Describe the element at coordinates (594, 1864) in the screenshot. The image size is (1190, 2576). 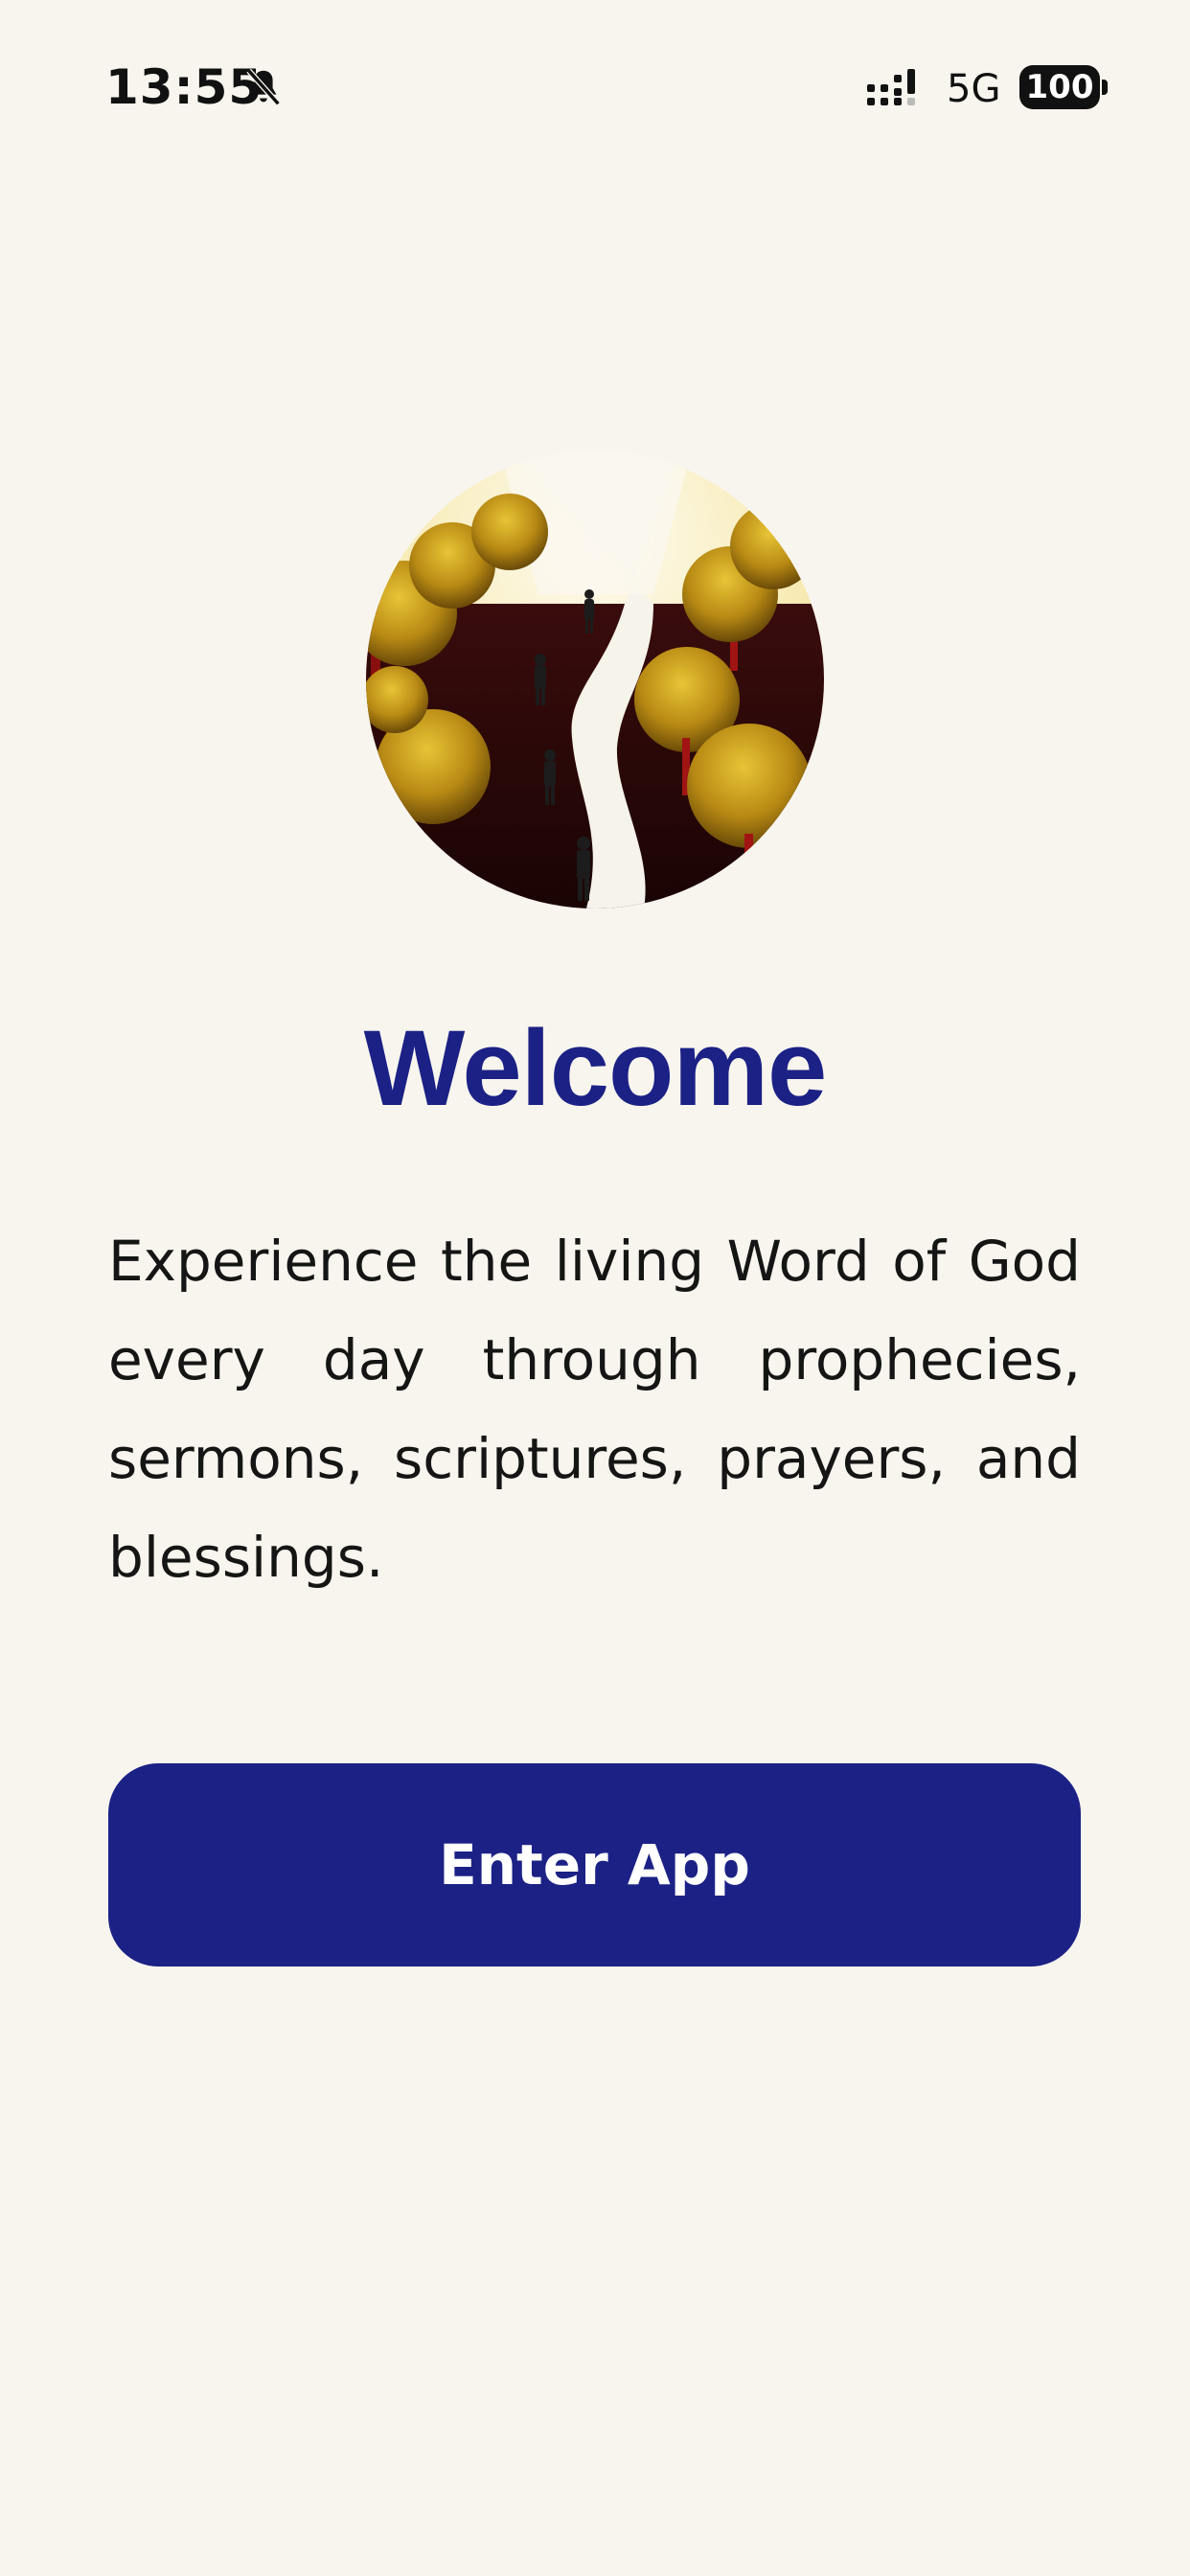
I see `enter-app-button: Enter App` at that location.